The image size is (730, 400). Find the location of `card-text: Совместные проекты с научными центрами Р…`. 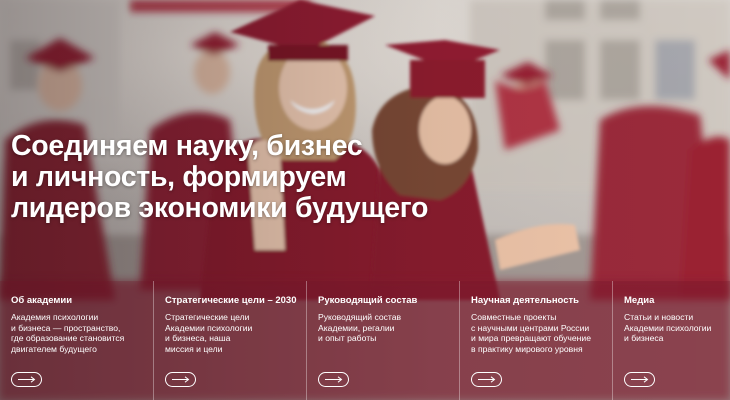

card-text: Совместные проекты с научными центрами Р… is located at coordinates (531, 333).